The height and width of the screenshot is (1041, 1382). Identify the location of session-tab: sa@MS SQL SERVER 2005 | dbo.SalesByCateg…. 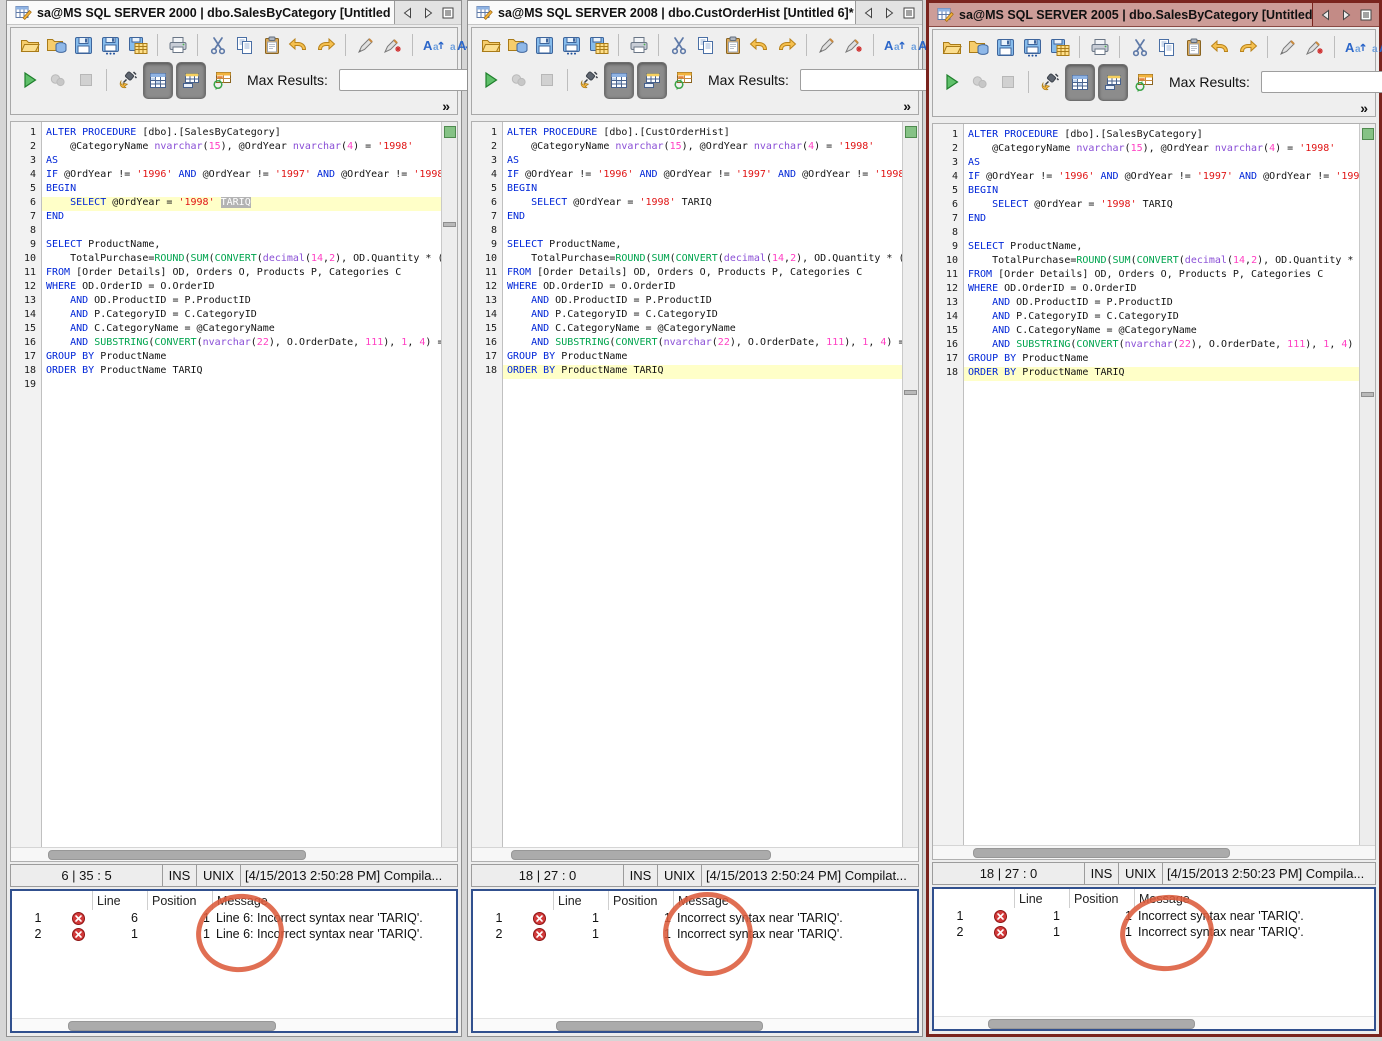
(1121, 14).